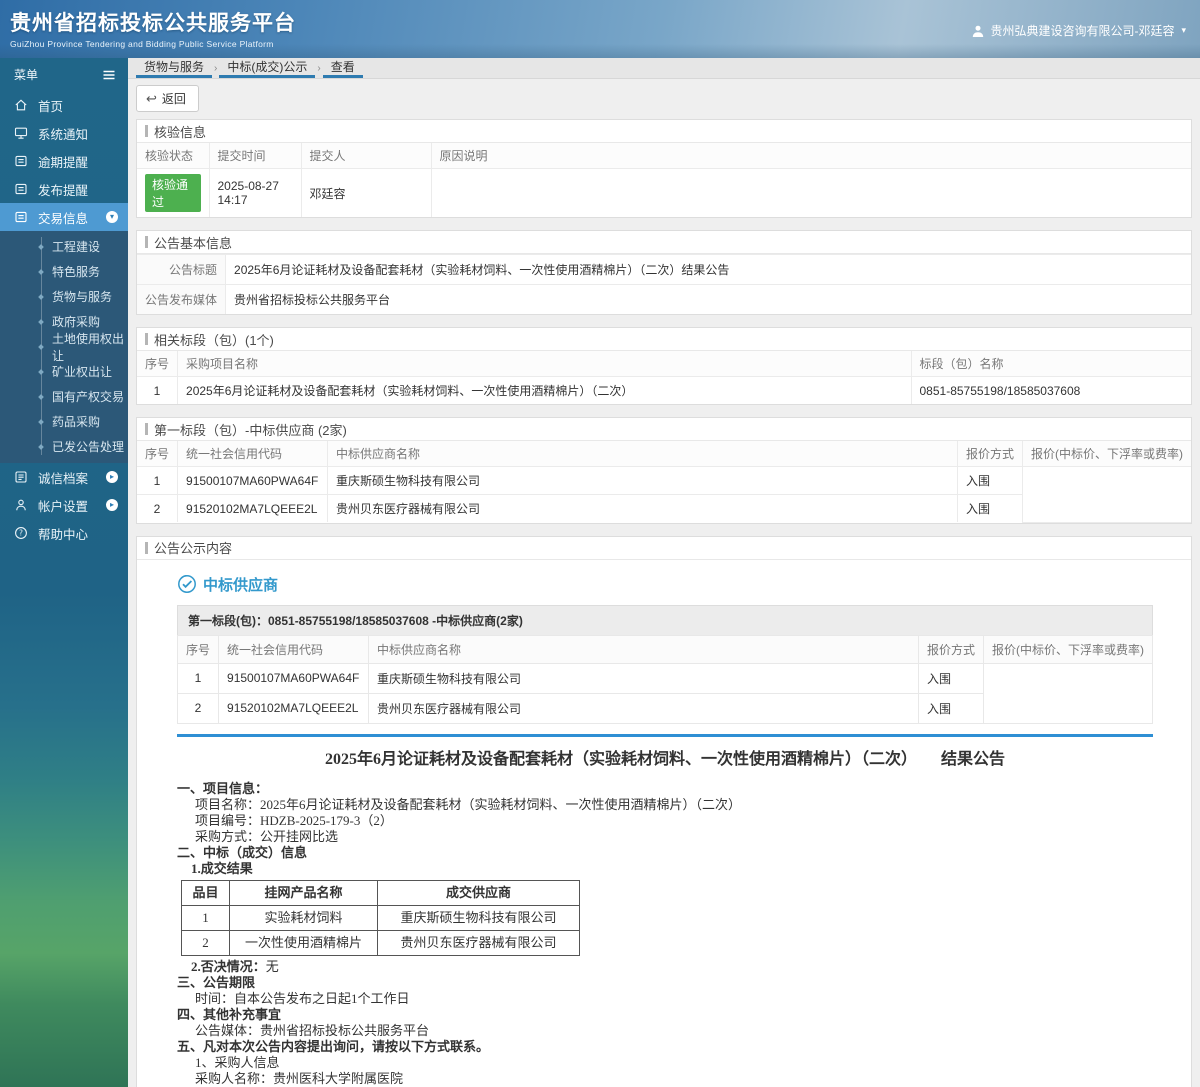  I want to click on sidebar-item-label: 交易信息, so click(63, 218).